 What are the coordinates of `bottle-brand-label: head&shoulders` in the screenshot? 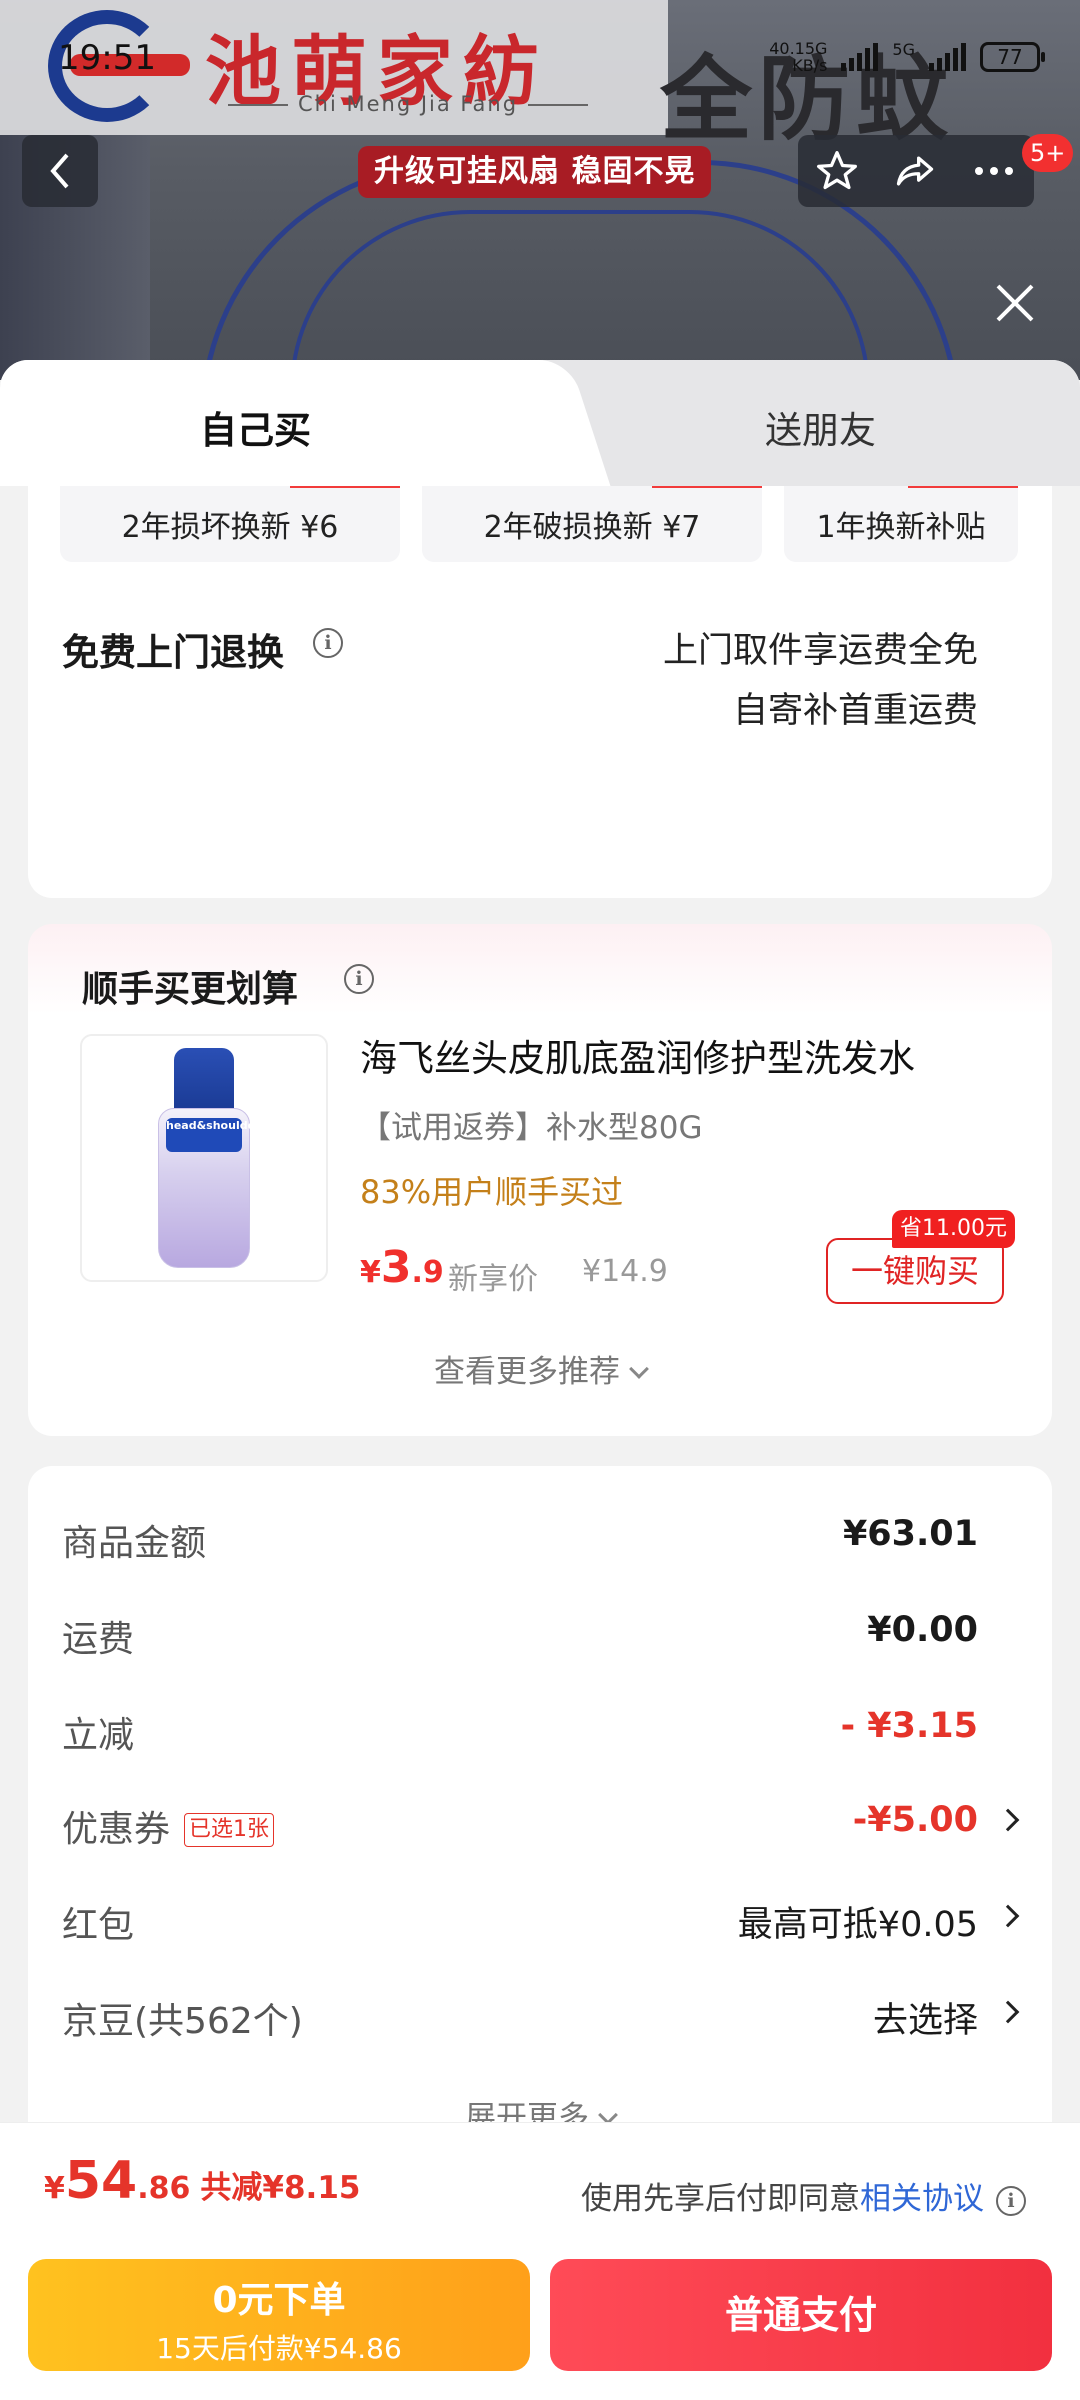 It's located at (216, 1135).